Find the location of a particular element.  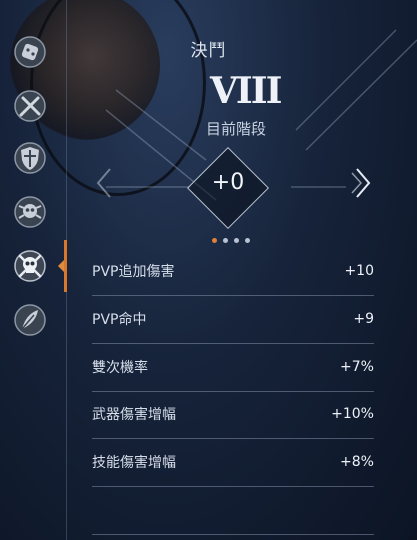

stat-value: +7% is located at coordinates (357, 367).